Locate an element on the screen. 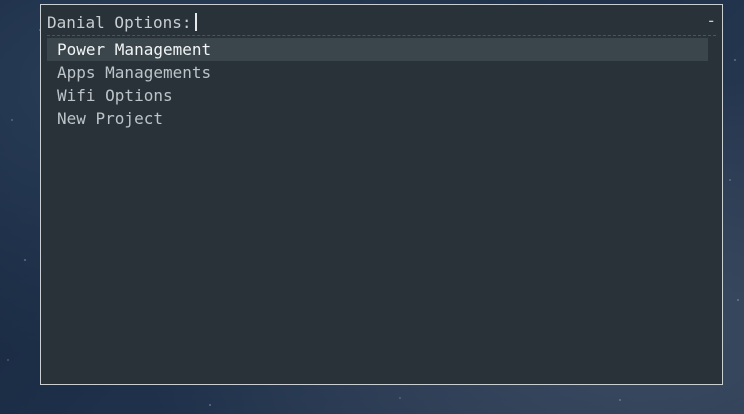 The height and width of the screenshot is (414, 744). separator is located at coordinates (381, 35).